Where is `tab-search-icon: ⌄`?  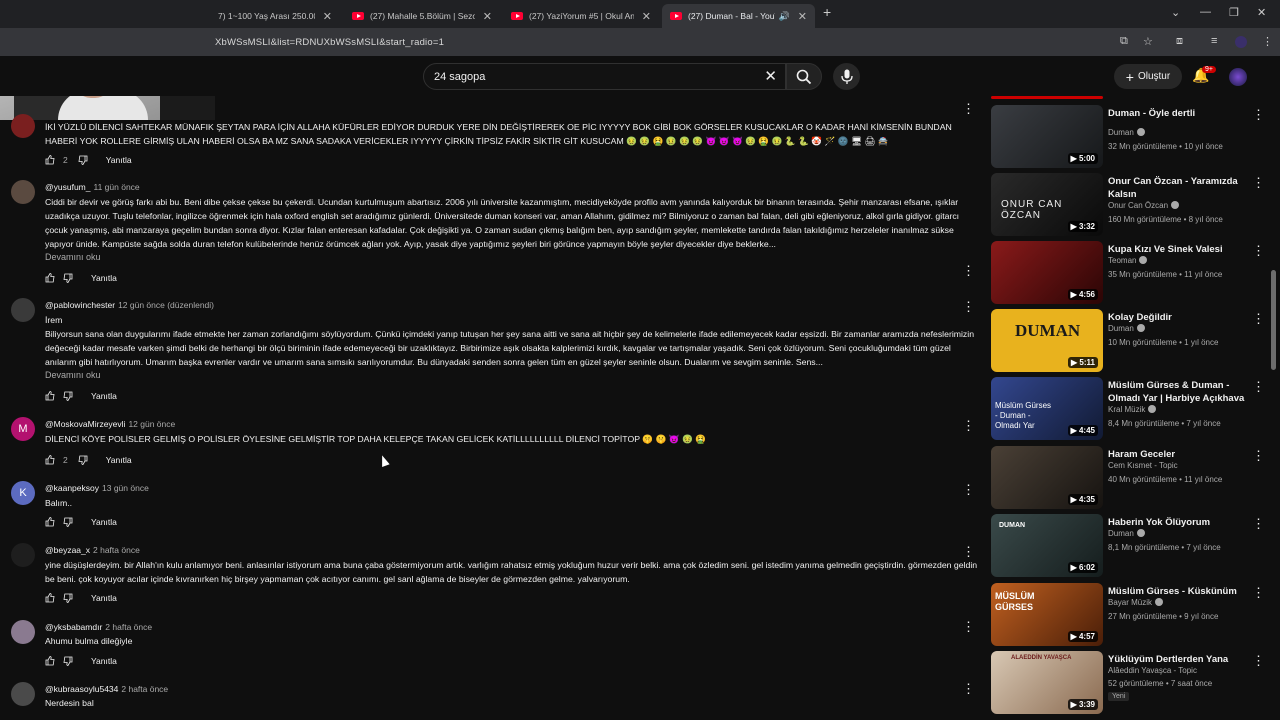 tab-search-icon: ⌄ is located at coordinates (1175, 12).